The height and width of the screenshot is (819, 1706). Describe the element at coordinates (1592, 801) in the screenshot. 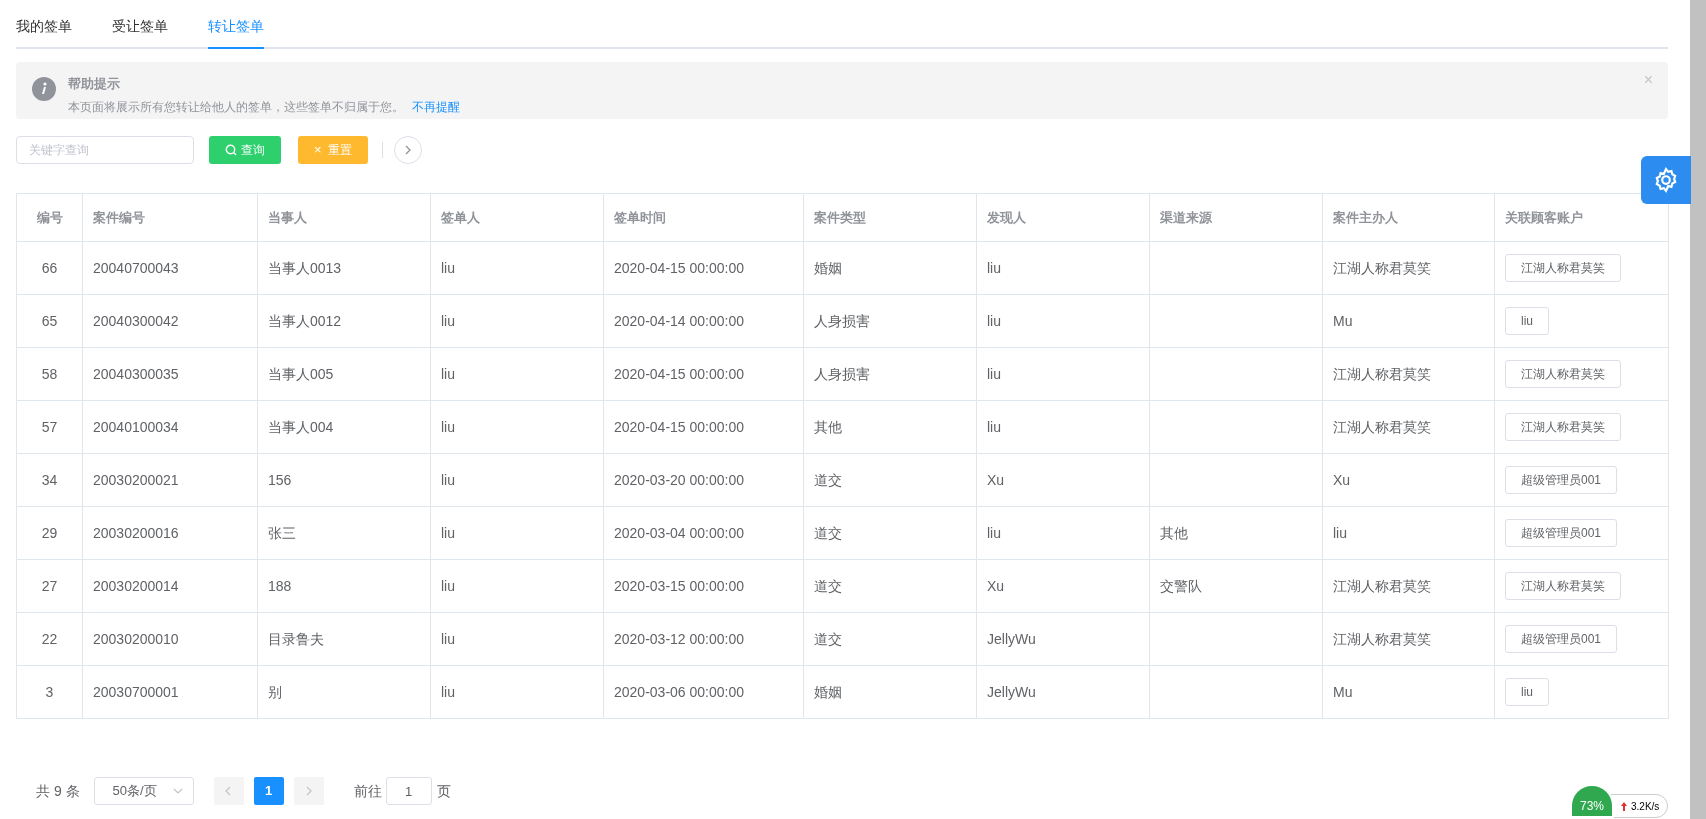

I see `cpu-gauge: 73%` at that location.